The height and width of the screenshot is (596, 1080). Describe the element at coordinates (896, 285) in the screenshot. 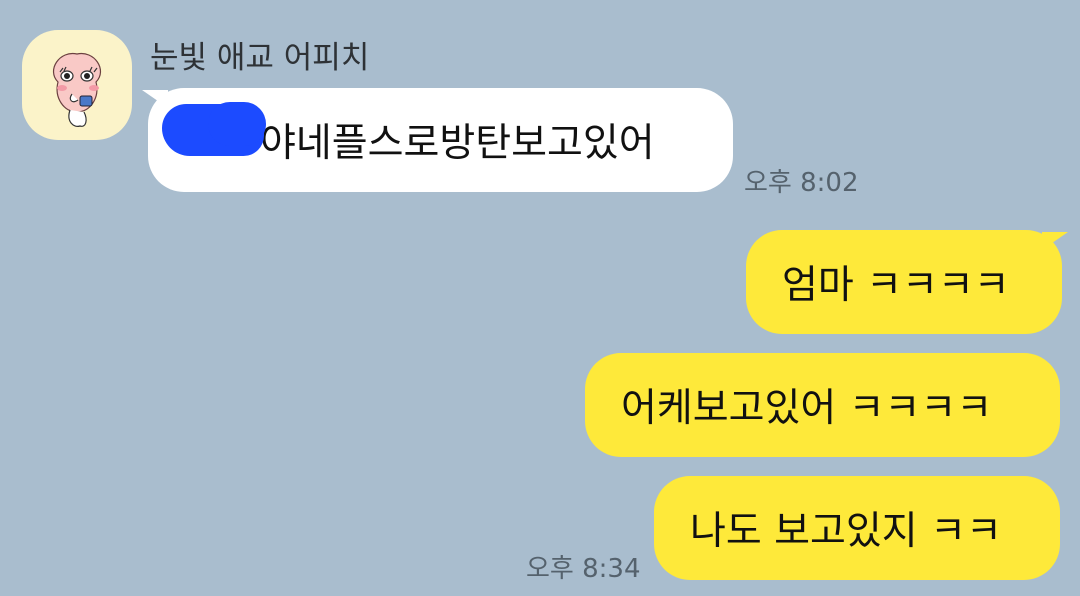

I see `message-text: 엄마 ㅋㅋㅋㅋ` at that location.